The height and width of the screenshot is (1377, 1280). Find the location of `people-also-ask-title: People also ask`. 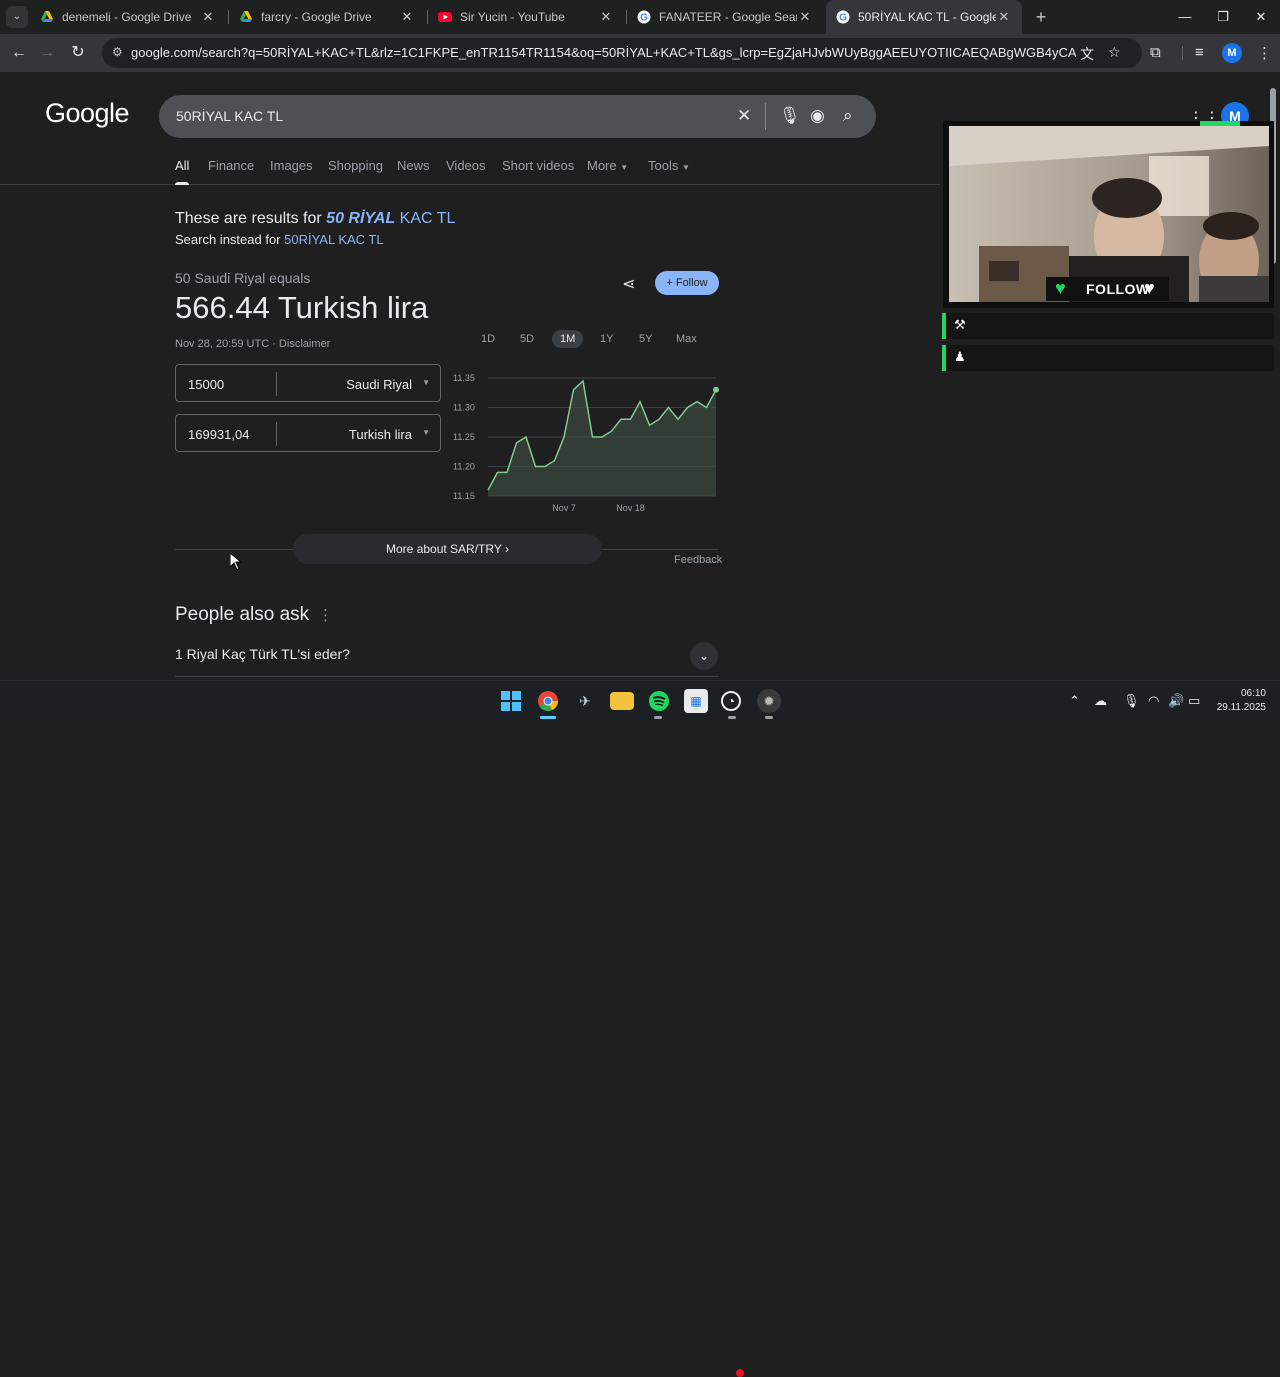

people-also-ask-title: People also ask is located at coordinates (242, 614).